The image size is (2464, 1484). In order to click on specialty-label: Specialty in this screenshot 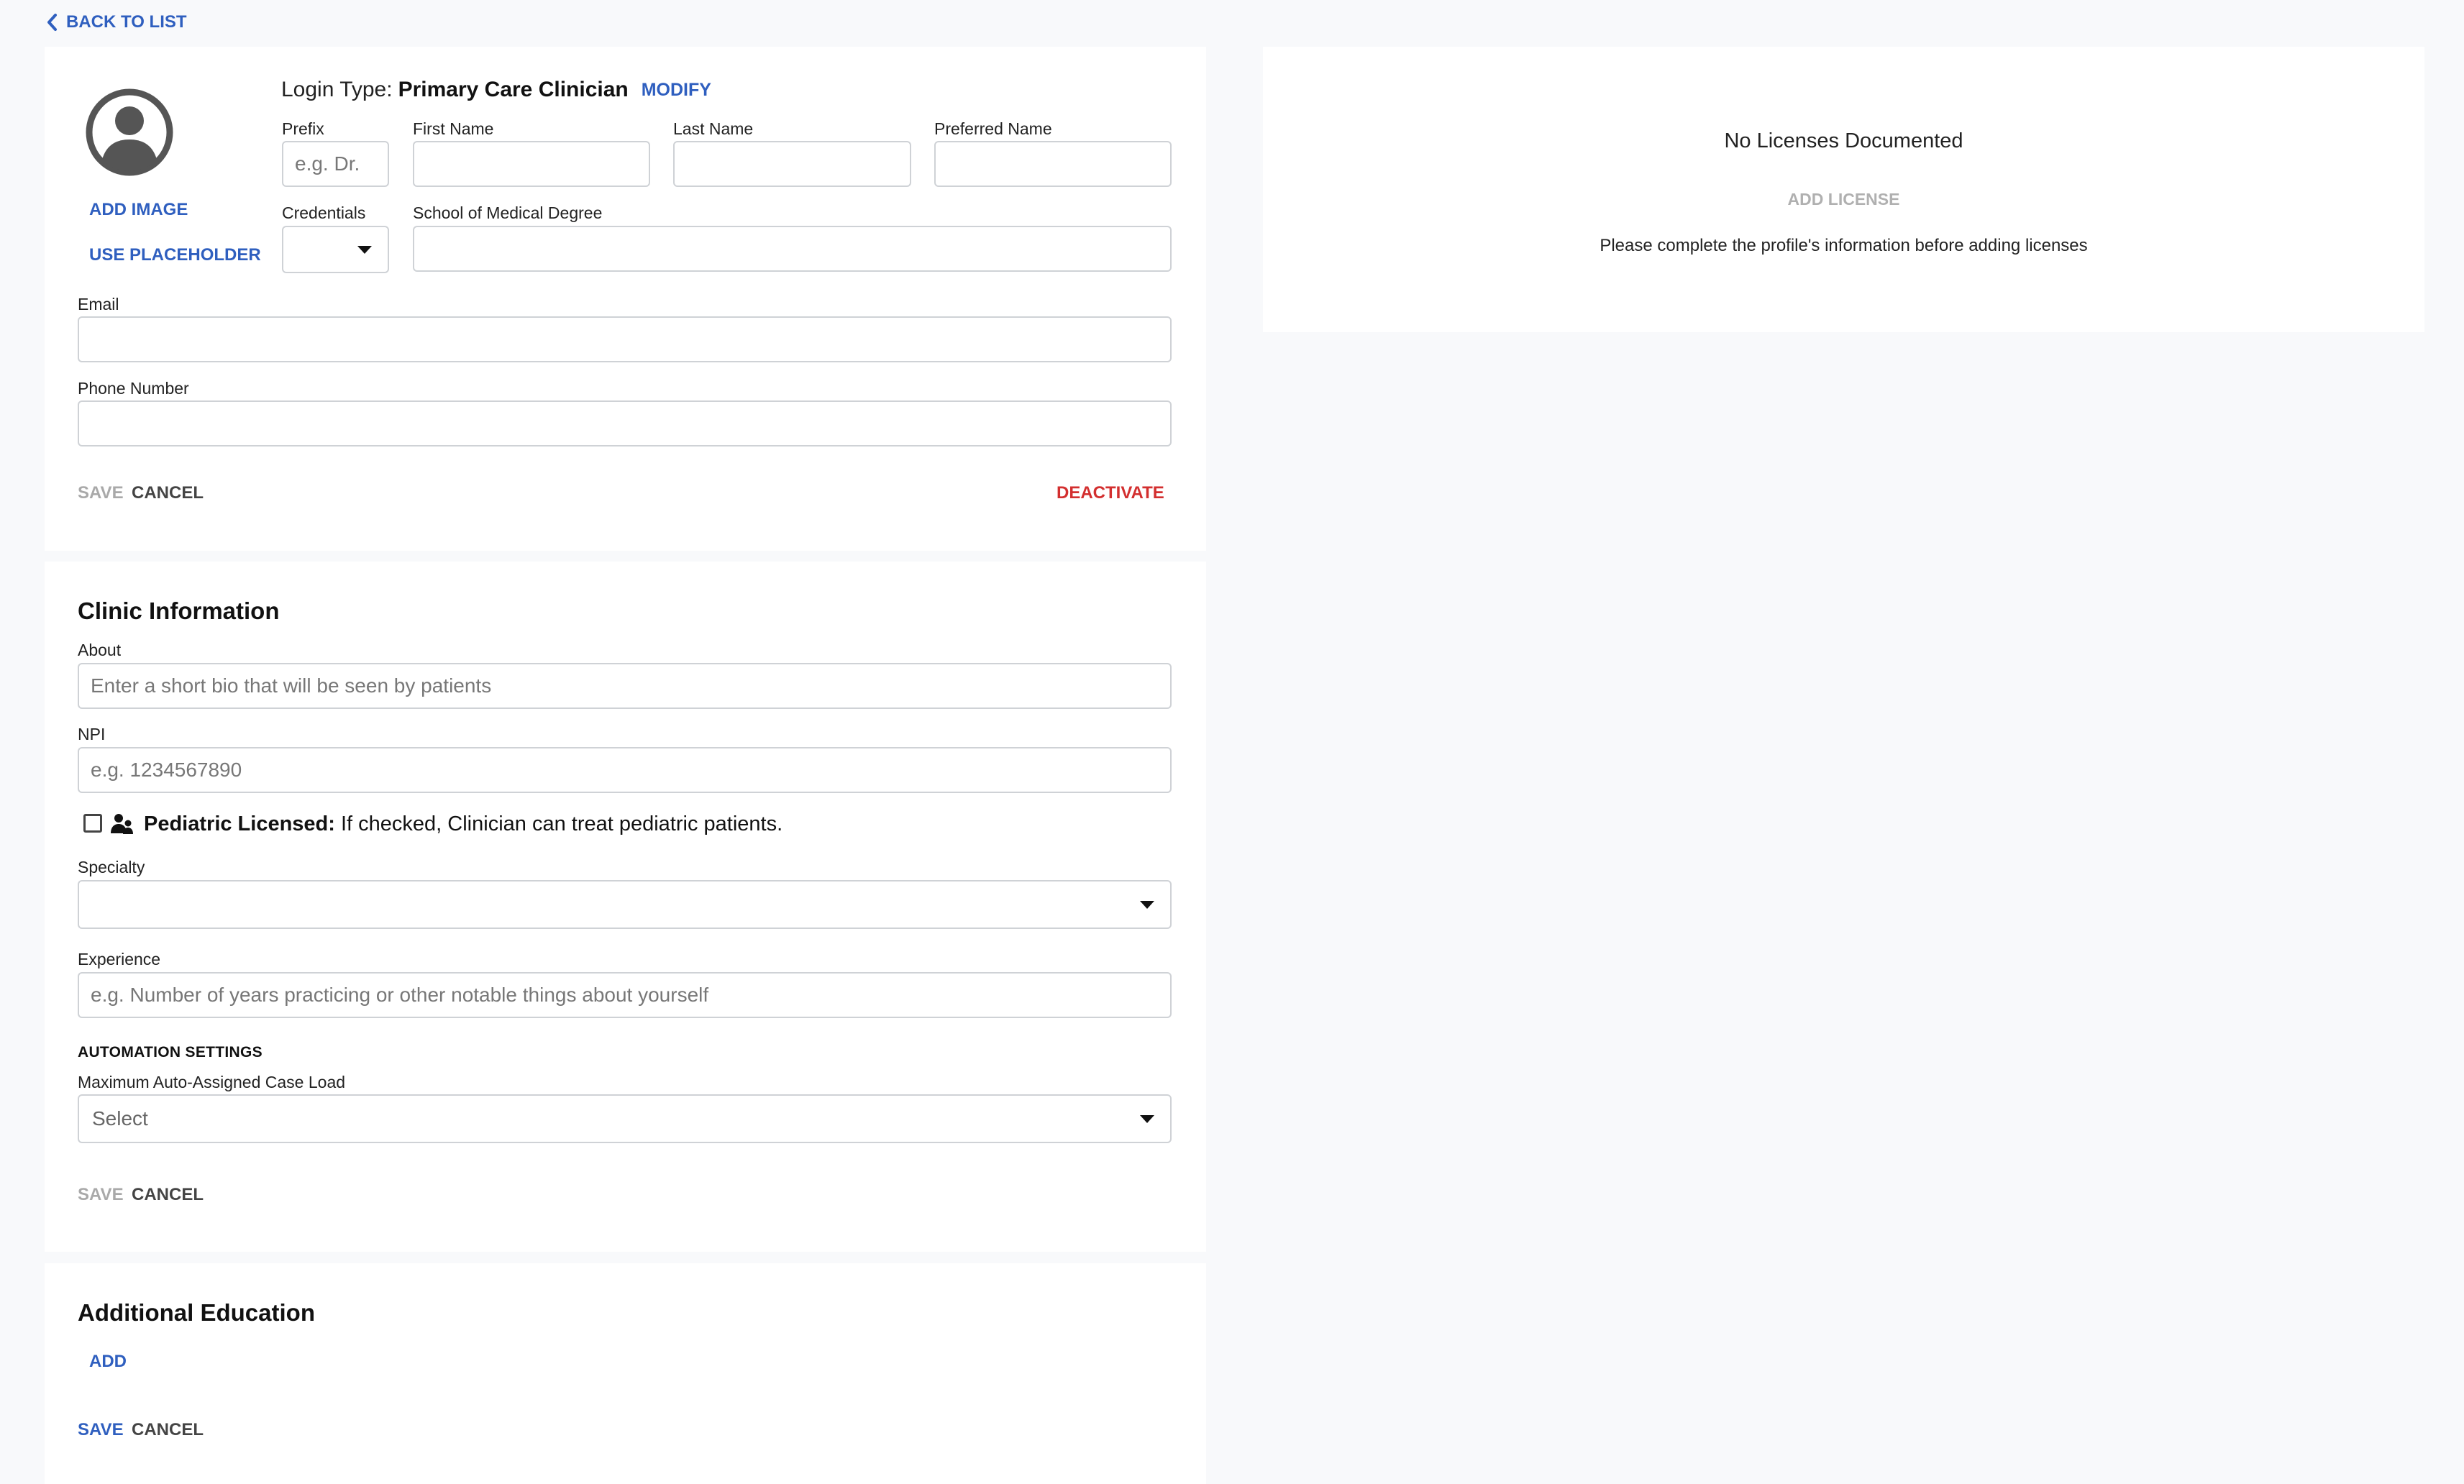, I will do `click(112, 867)`.